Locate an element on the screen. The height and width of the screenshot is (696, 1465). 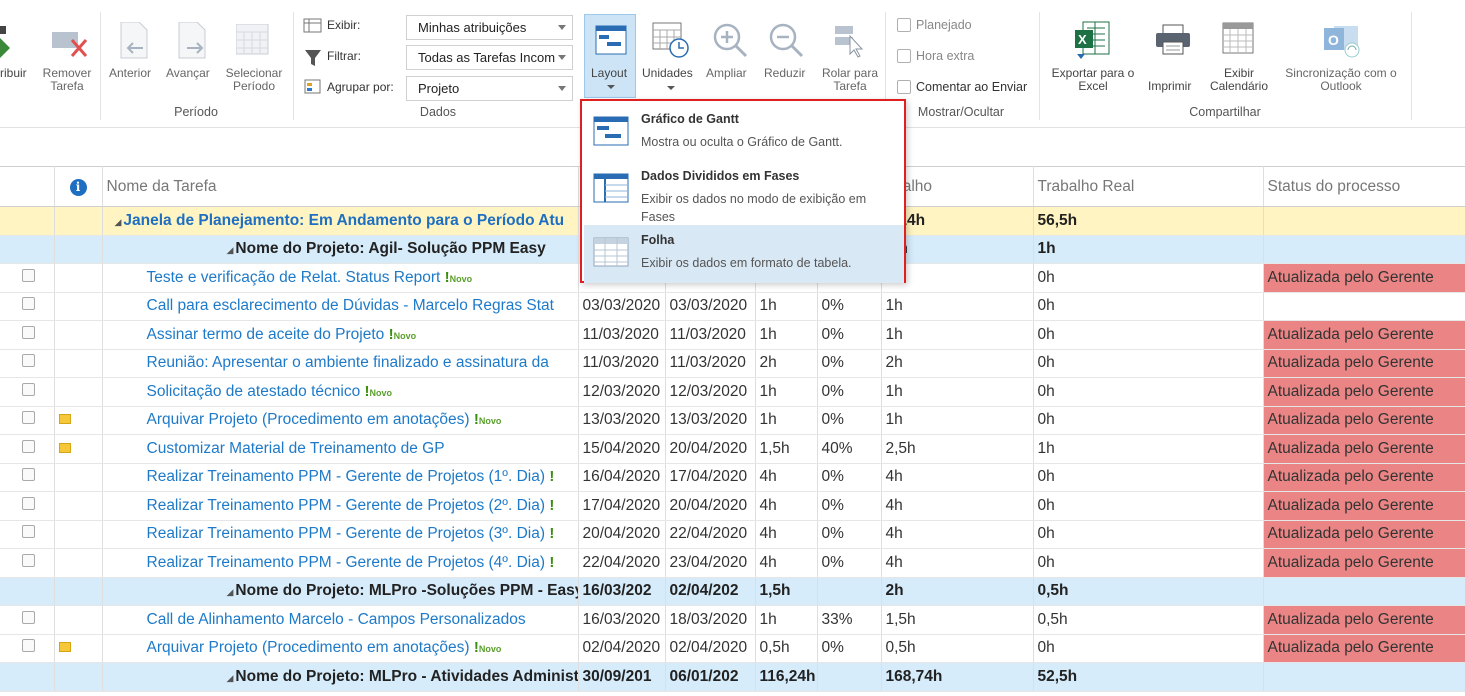
chevron-down-icon is located at coordinates (562, 88).